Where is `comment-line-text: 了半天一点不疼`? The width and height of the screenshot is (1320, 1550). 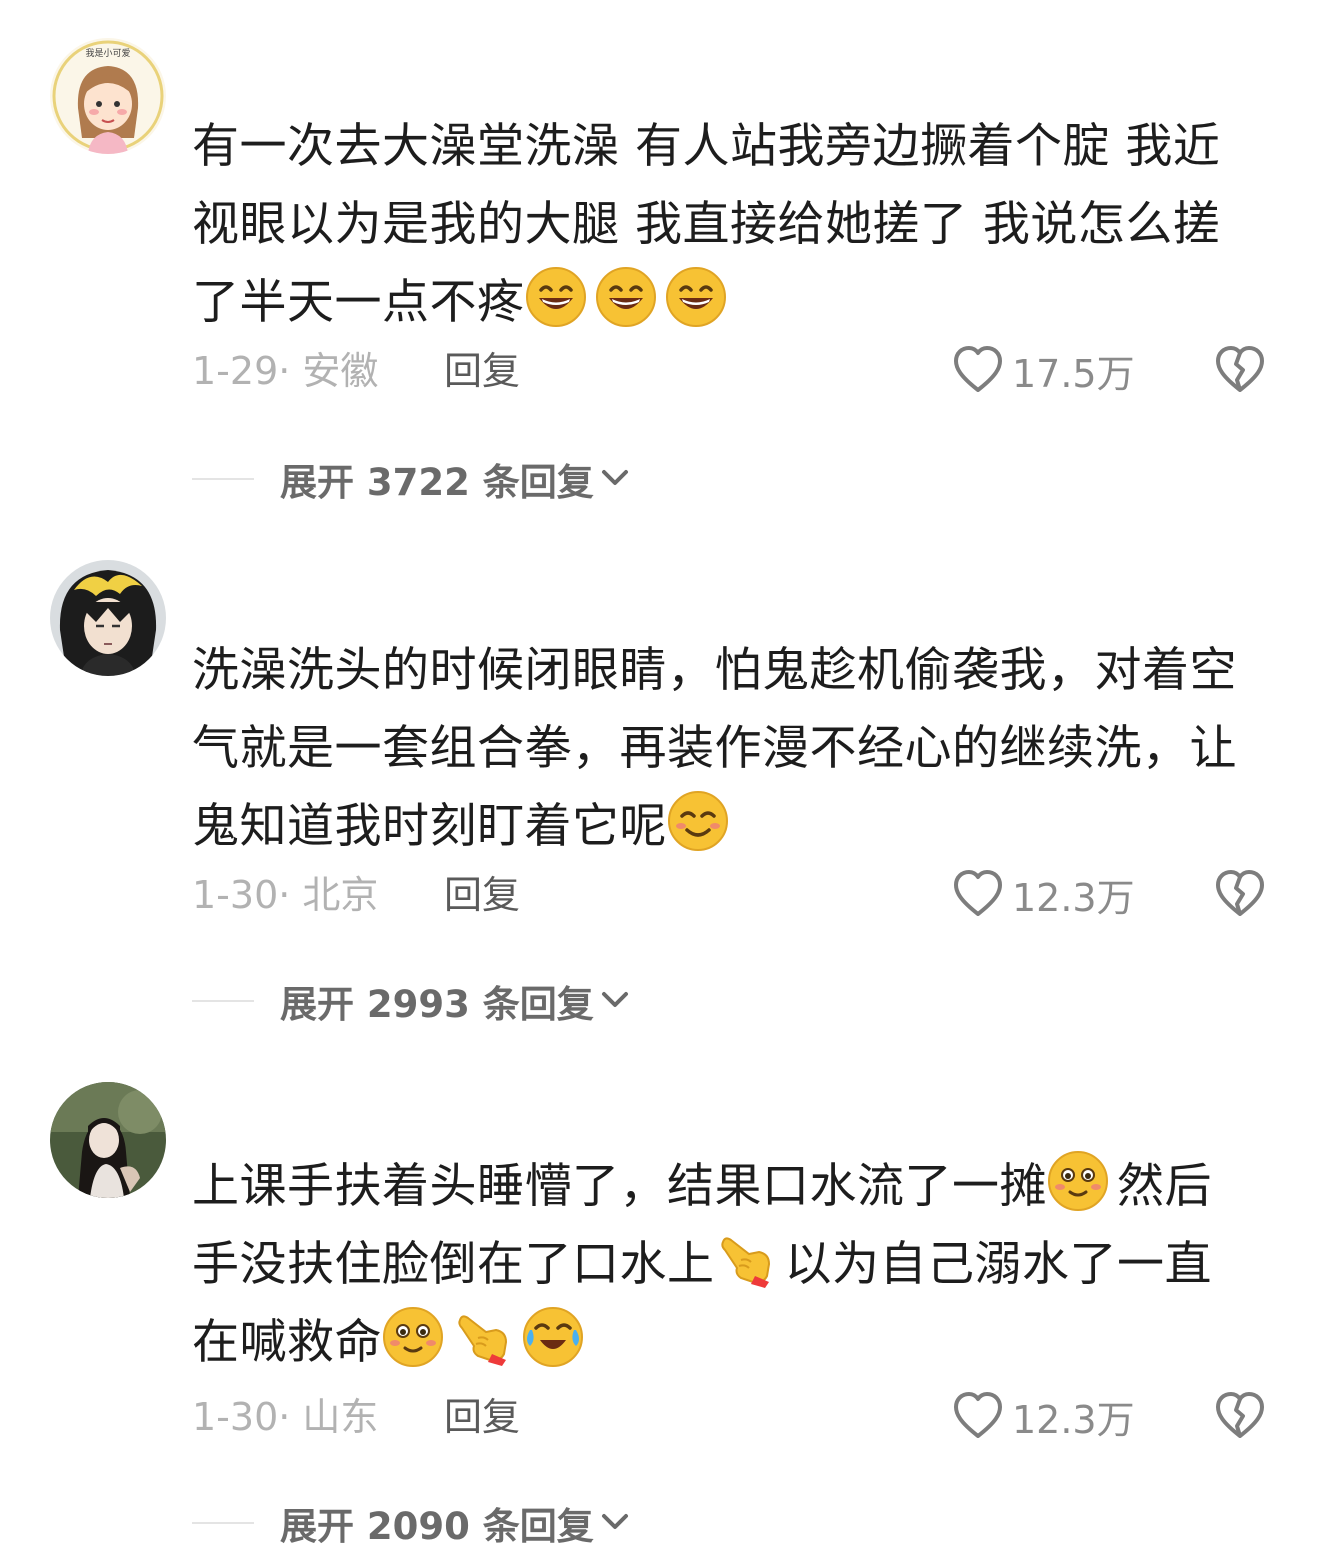
comment-line-text: 了半天一点不疼 is located at coordinates (358, 302).